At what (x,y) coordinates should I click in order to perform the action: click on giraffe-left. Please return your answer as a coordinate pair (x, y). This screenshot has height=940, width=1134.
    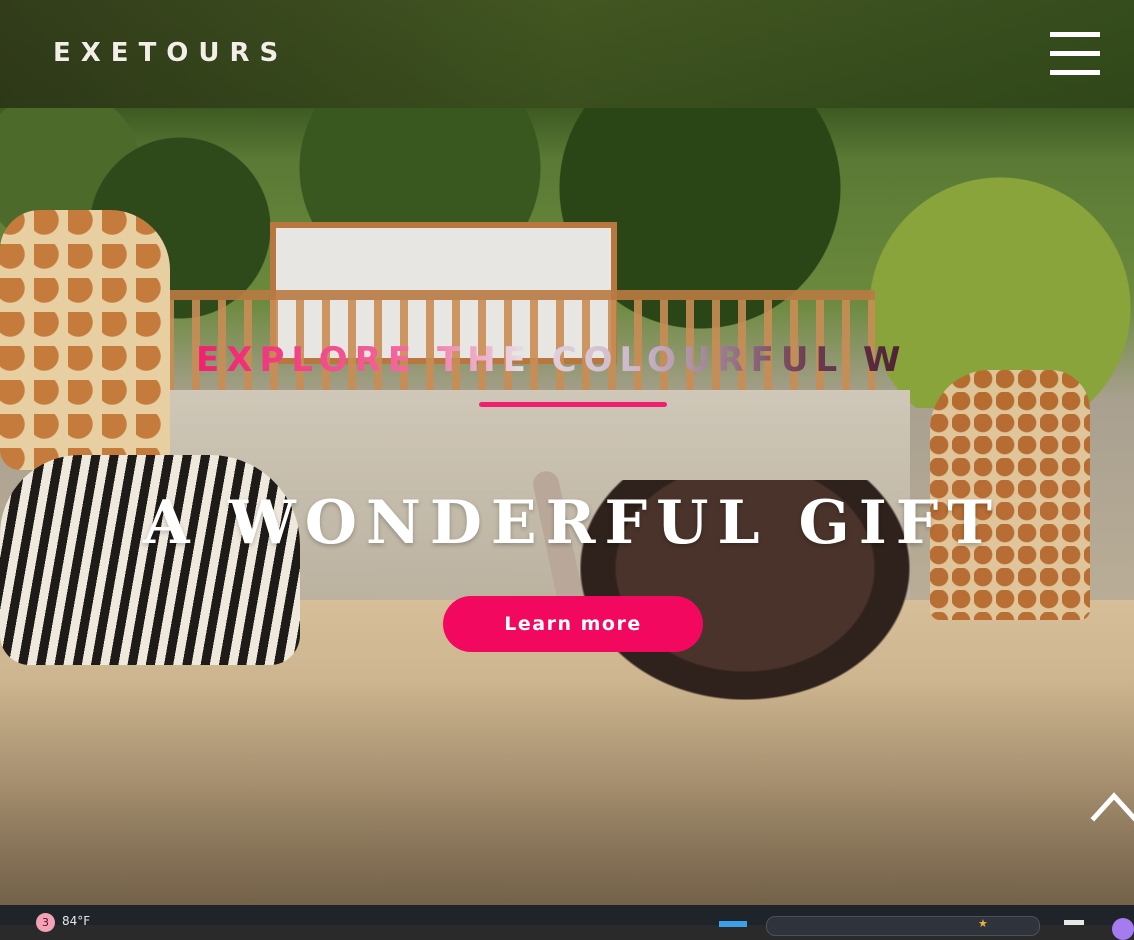
    Looking at the image, I should click on (85, 340).